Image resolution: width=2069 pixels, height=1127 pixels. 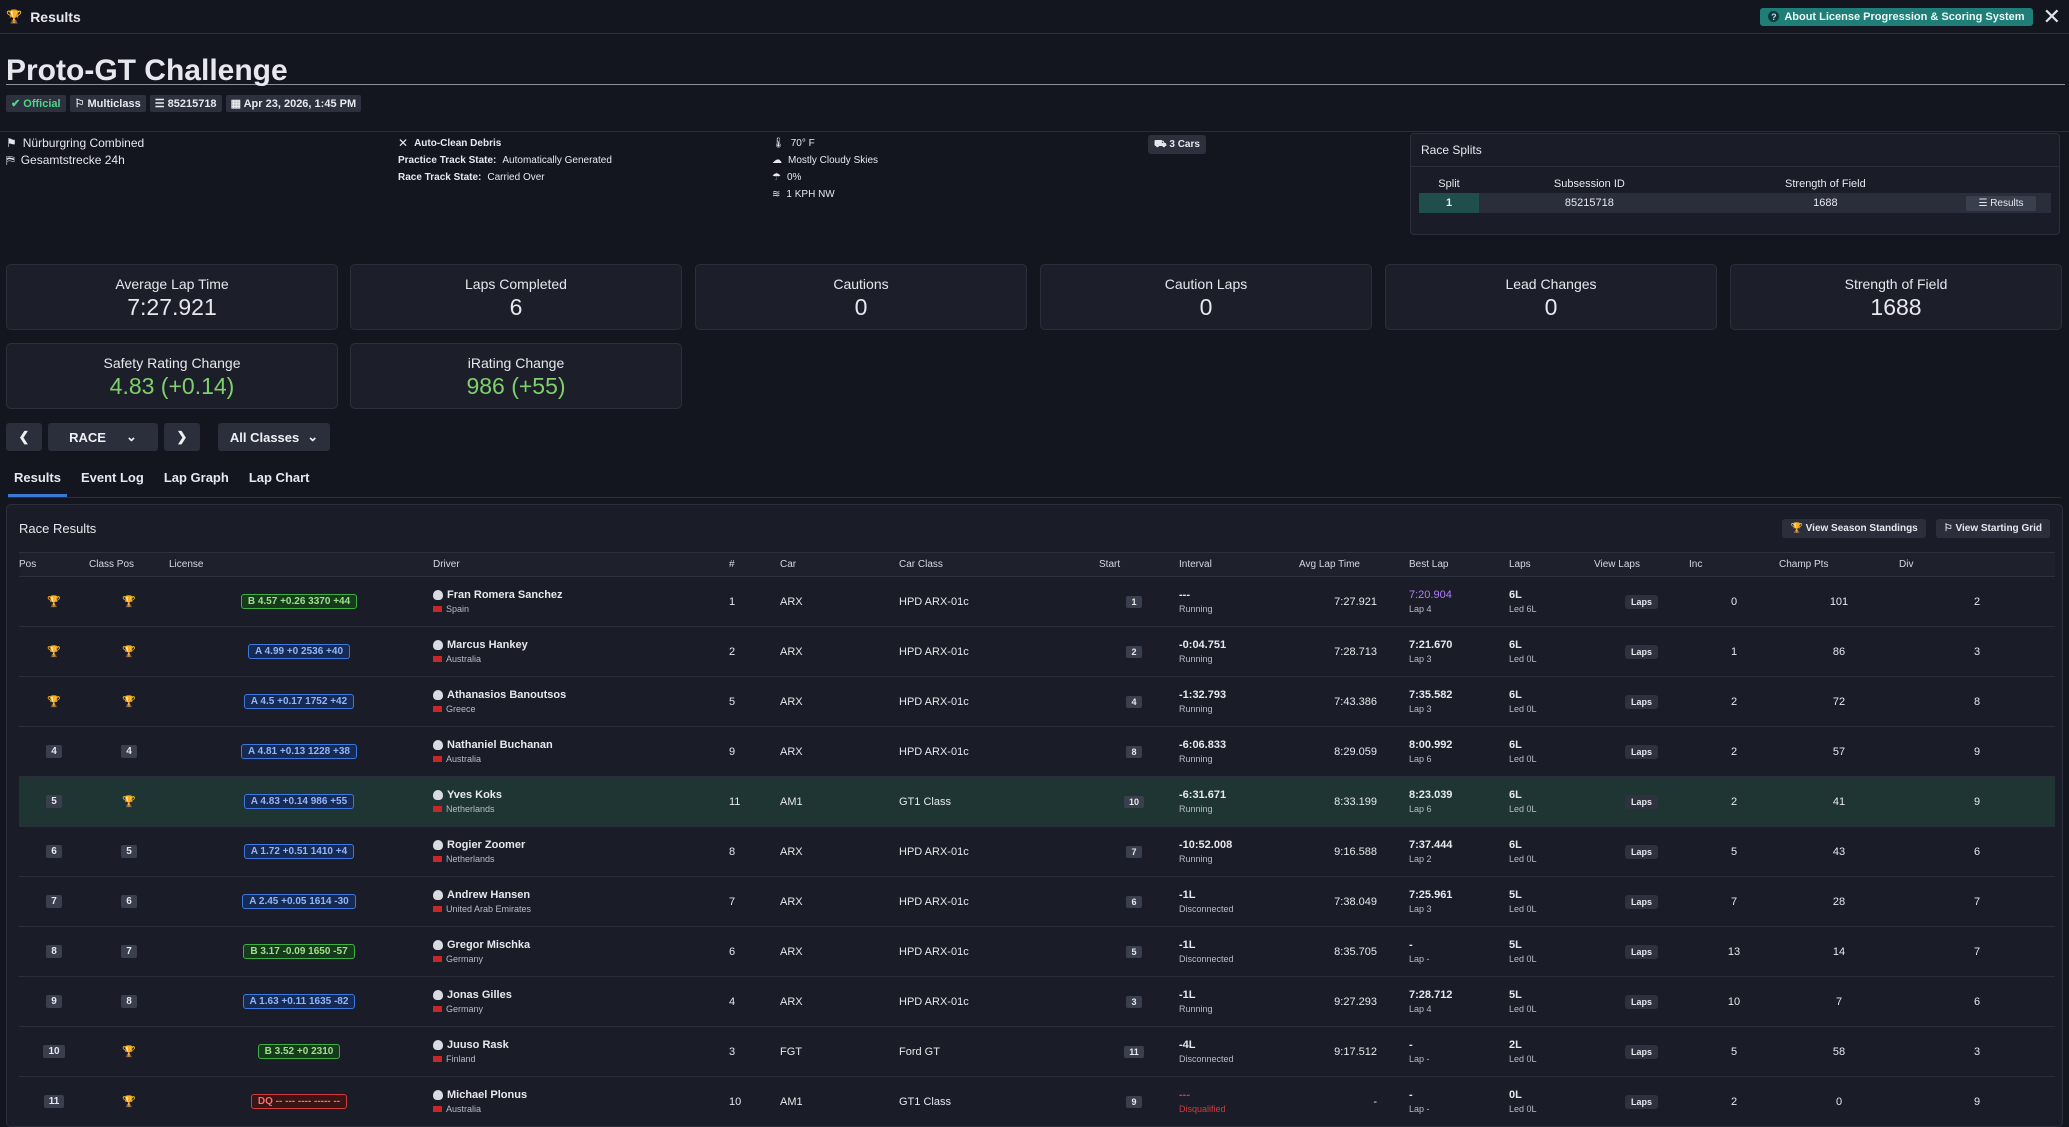 What do you see at coordinates (836, 564) in the screenshot?
I see `col-header: Car` at bounding box center [836, 564].